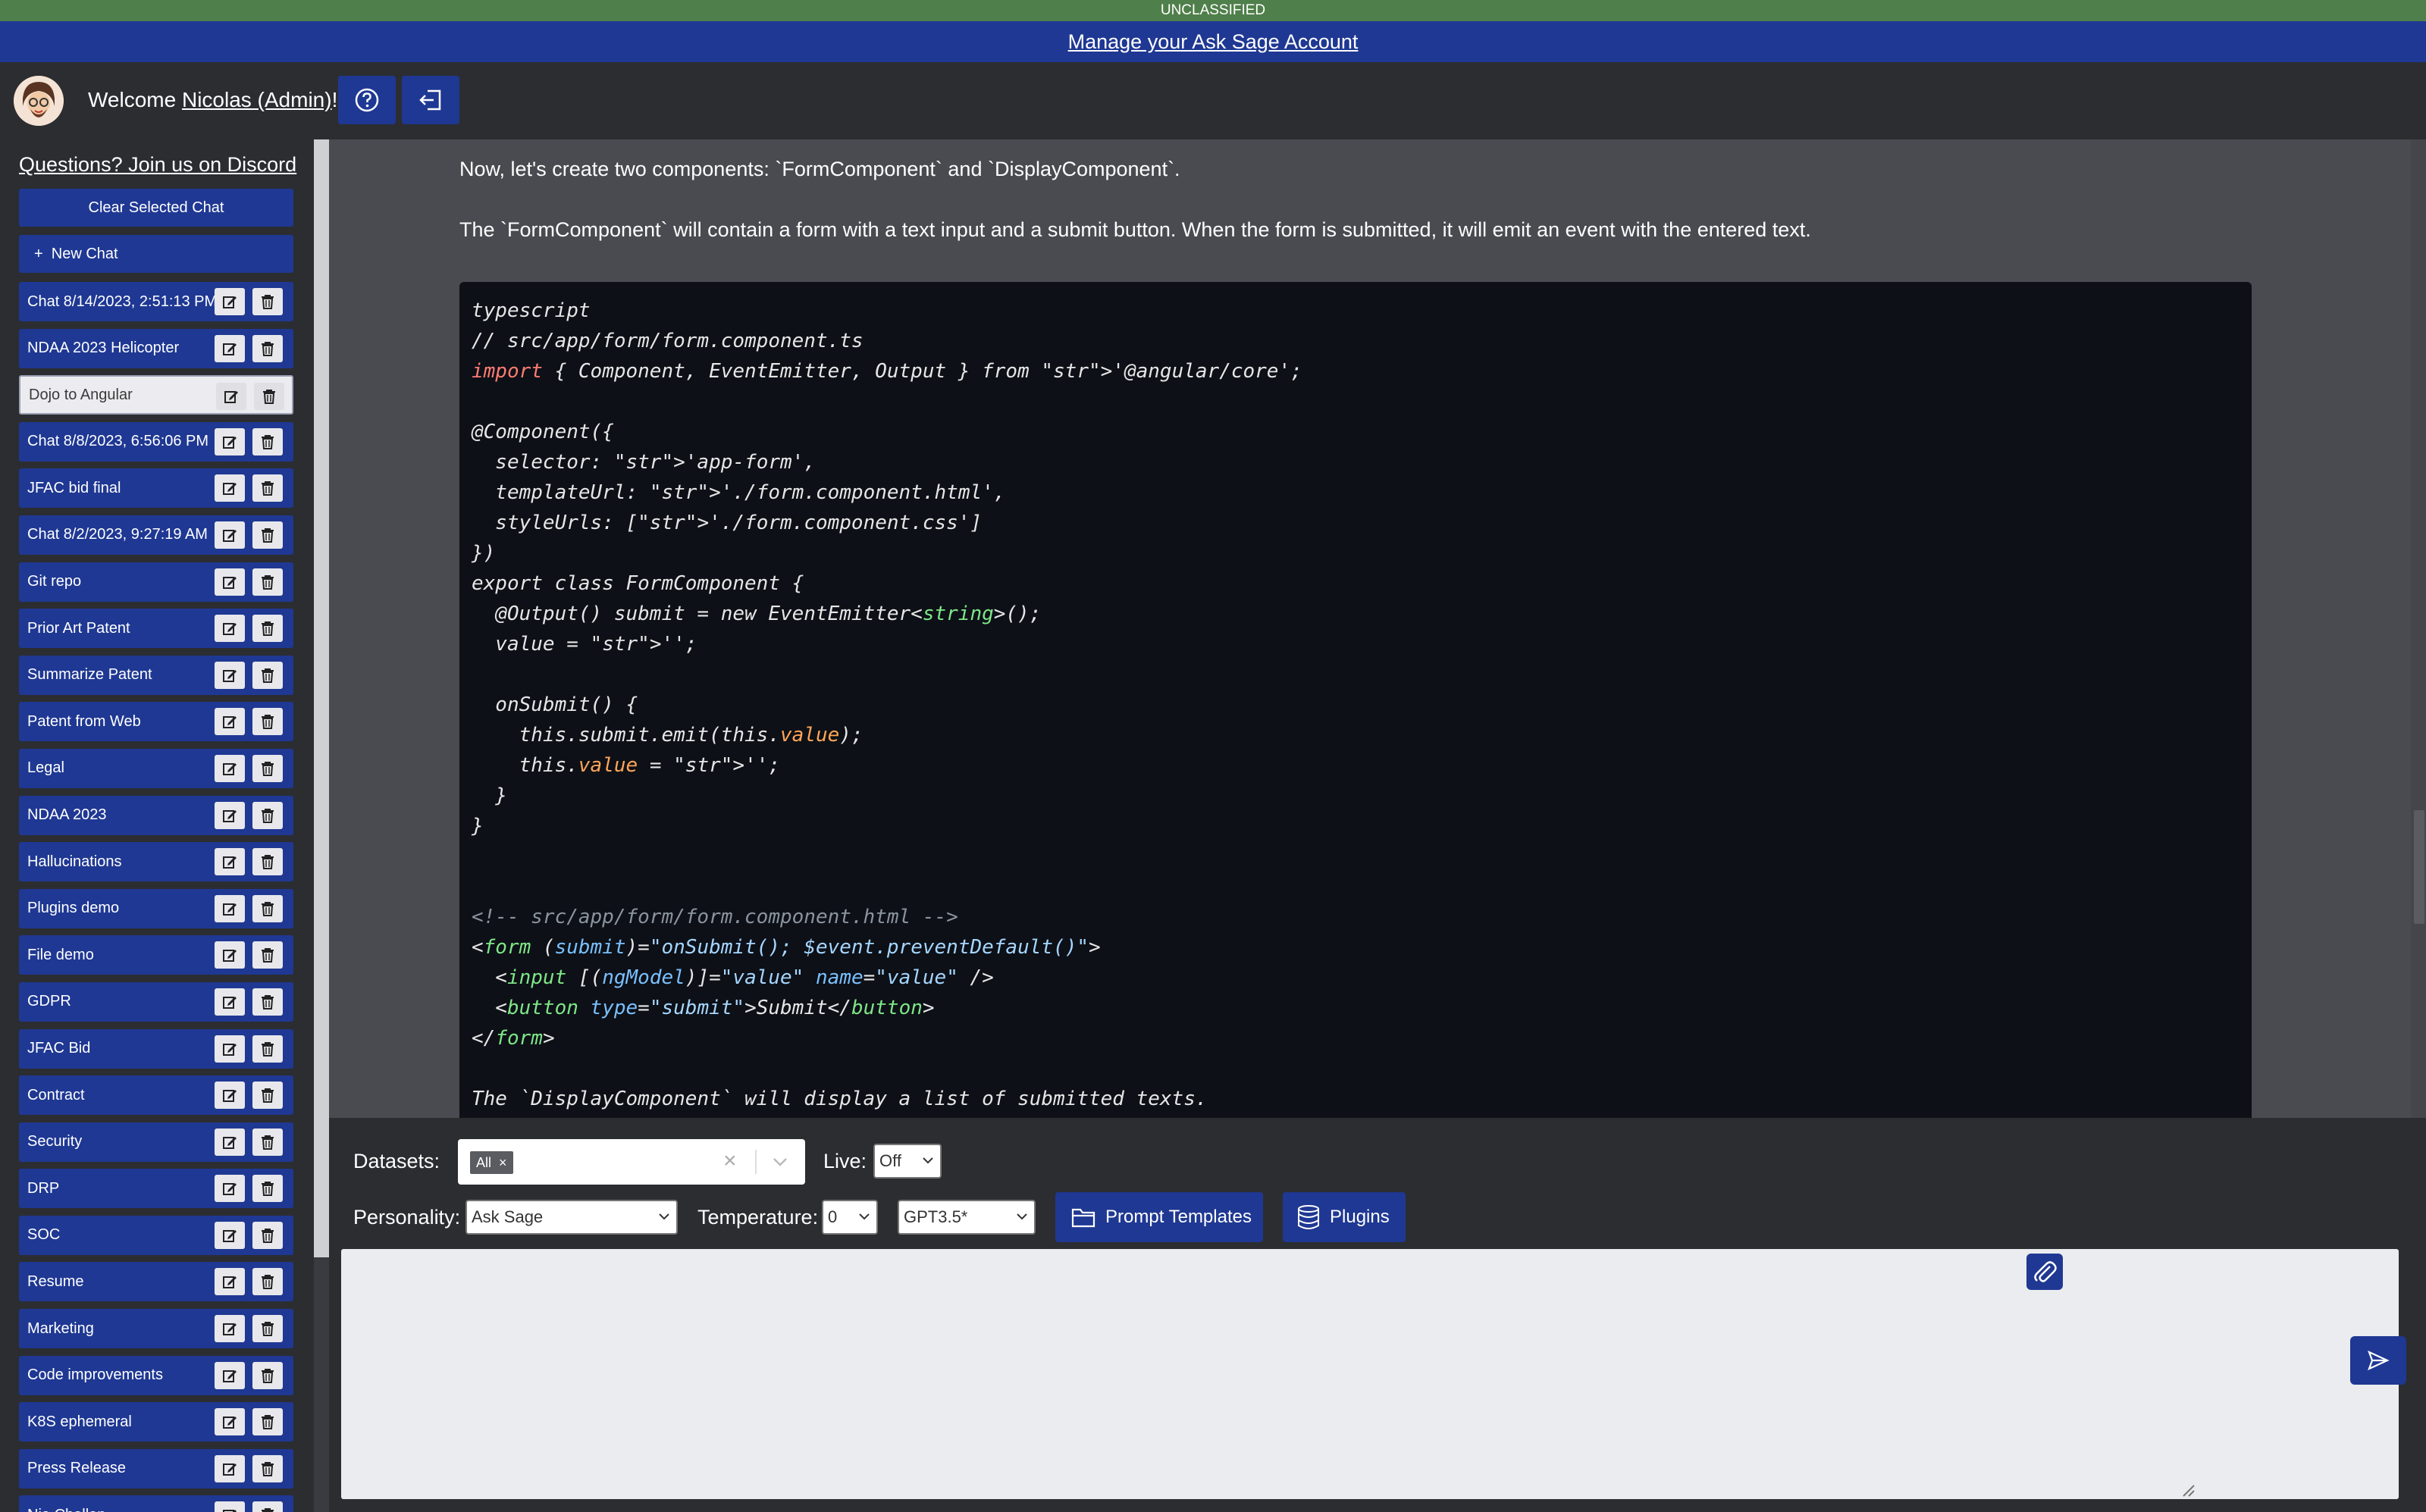  I want to click on new-chat-button: + New Chat, so click(156, 254).